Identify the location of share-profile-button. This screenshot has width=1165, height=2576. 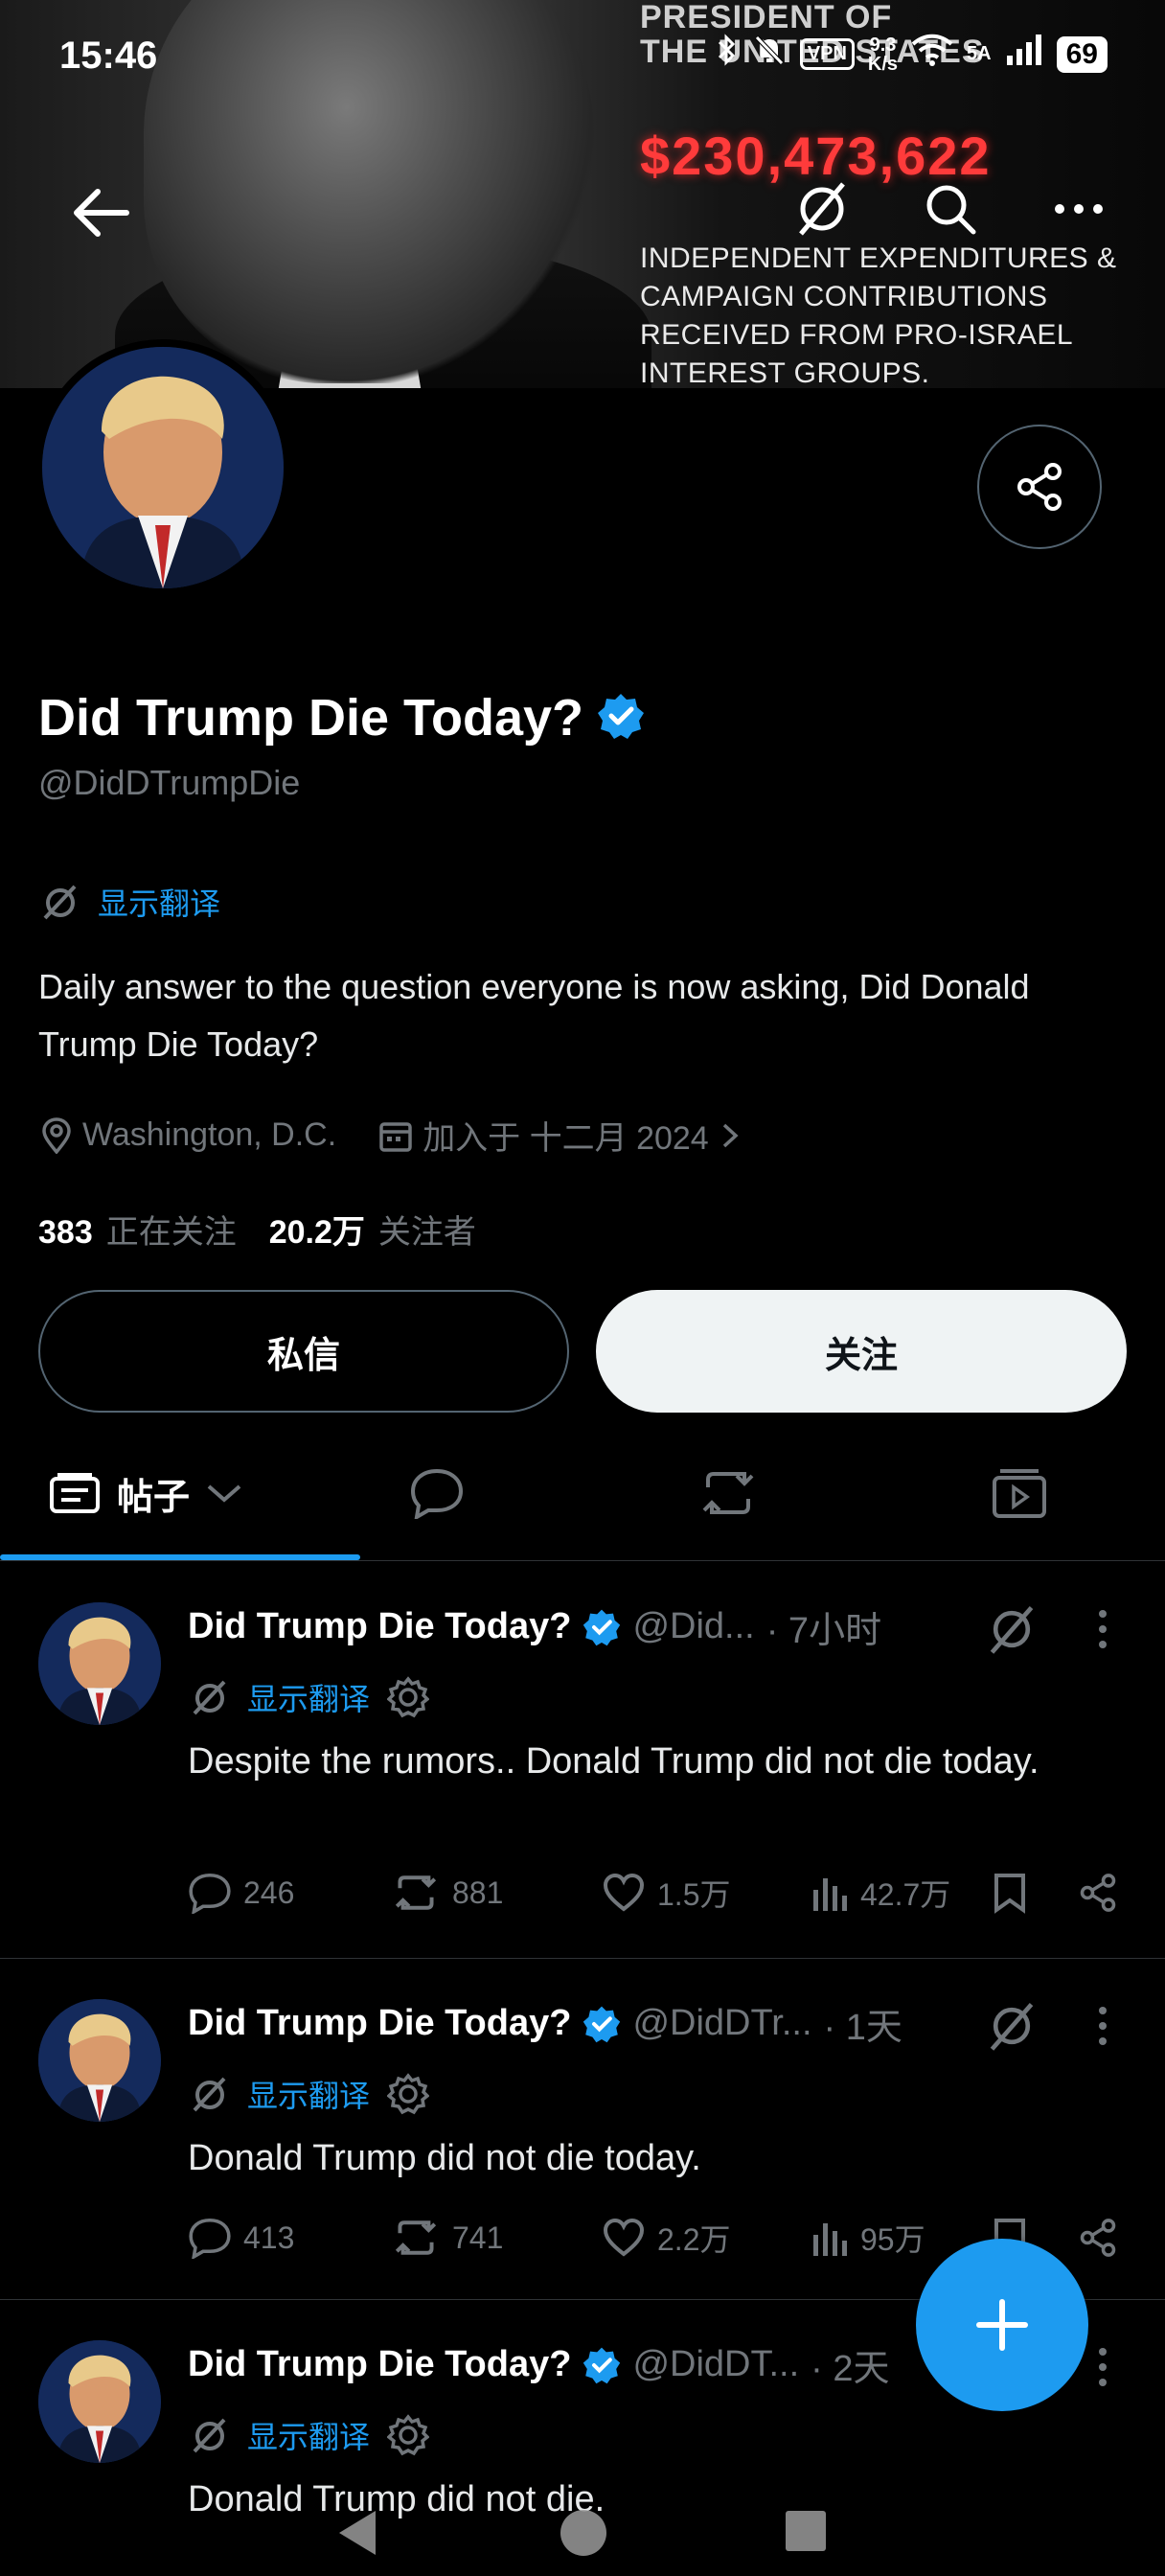
(1039, 487).